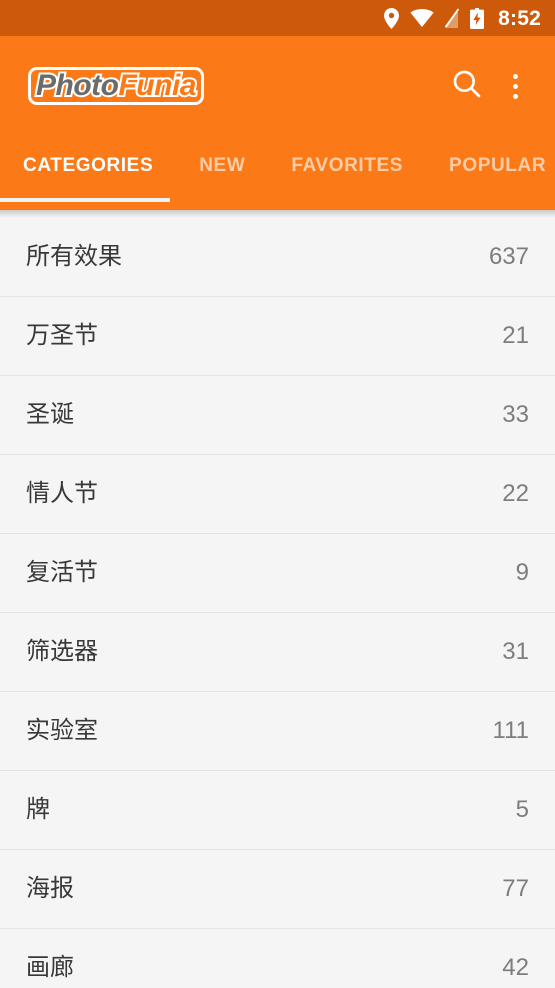 The width and height of the screenshot is (555, 988). What do you see at coordinates (277, 86) in the screenshot?
I see `app-bar: PhotoFunia` at bounding box center [277, 86].